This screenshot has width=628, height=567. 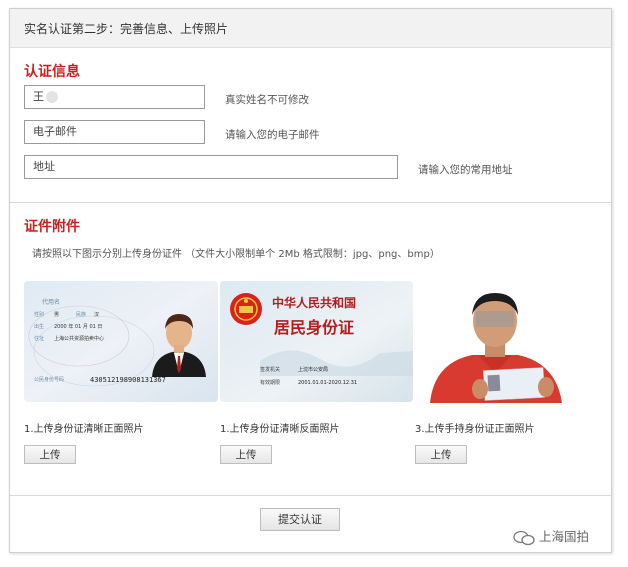 What do you see at coordinates (310, 28) in the screenshot?
I see `page-header: 实名认证第二步：完善信息、上传照片` at bounding box center [310, 28].